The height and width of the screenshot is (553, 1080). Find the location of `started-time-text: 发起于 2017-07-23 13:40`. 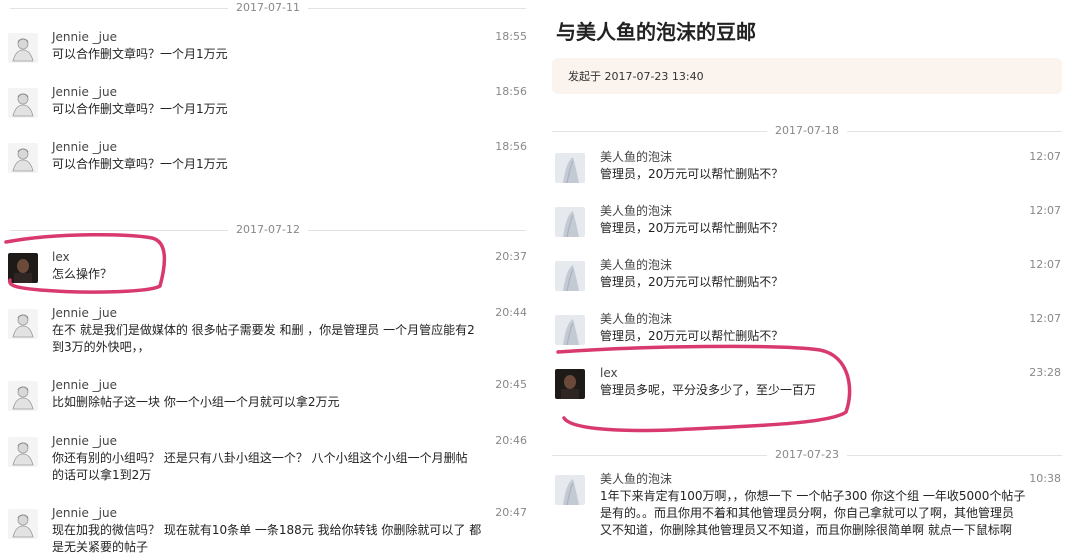

started-time-text: 发起于 2017-07-23 13:40 is located at coordinates (636, 76).